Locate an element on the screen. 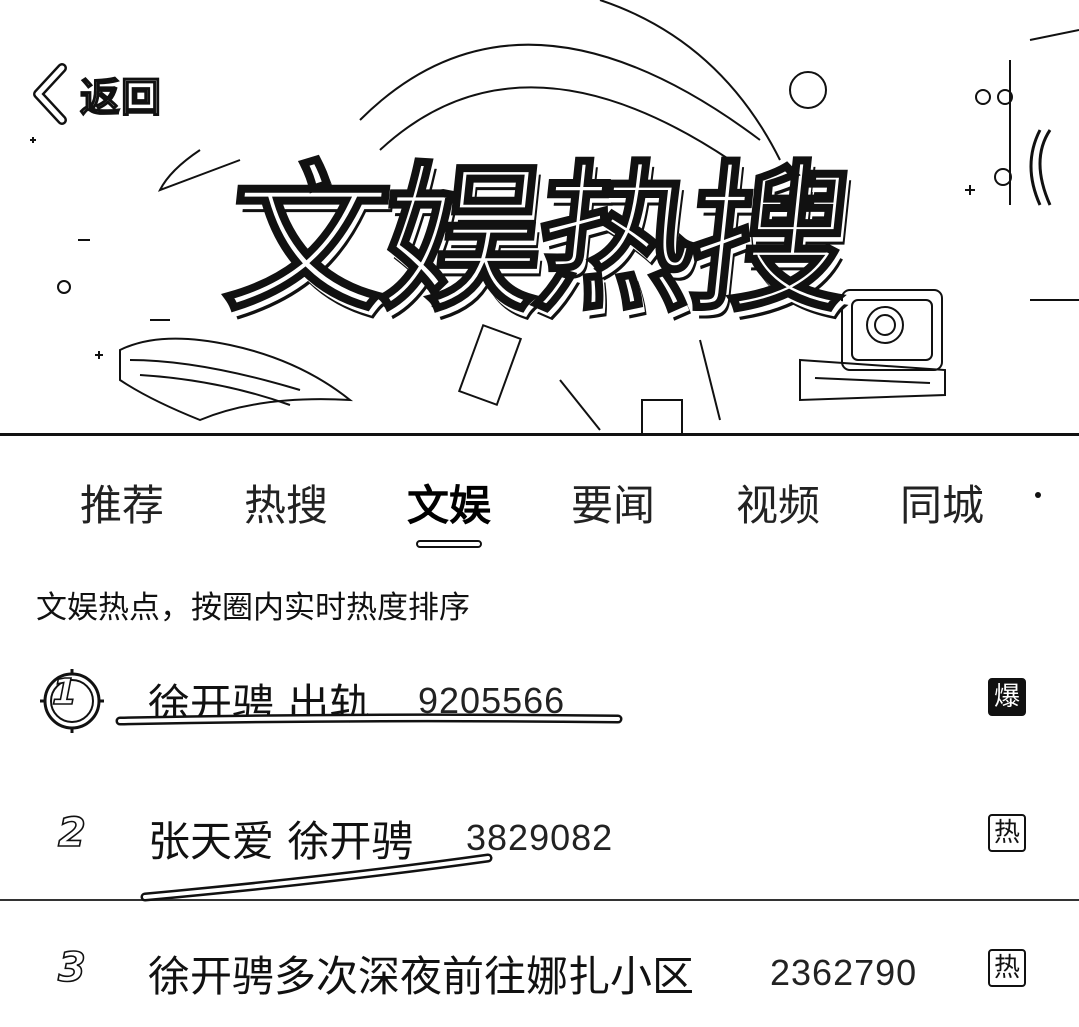 This screenshot has width=1079, height=1027. tab-active-indicator is located at coordinates (449, 544).